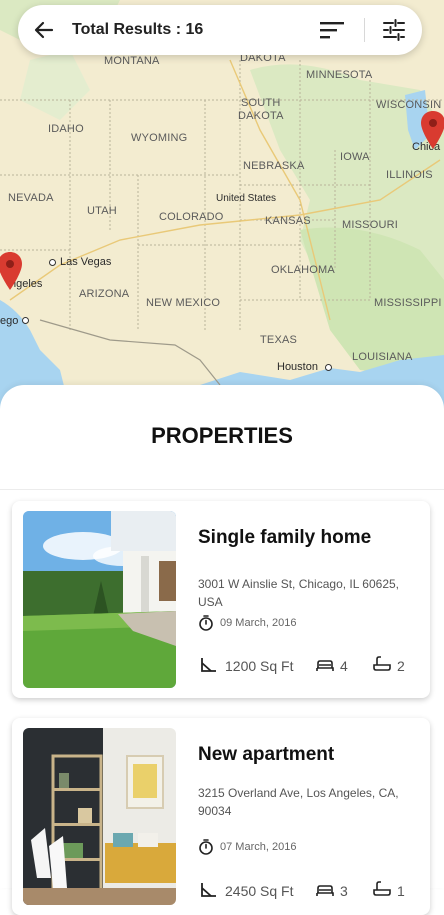 The width and height of the screenshot is (444, 915). What do you see at coordinates (259, 891) in the screenshot?
I see `property-area: 2450 Sq Ft` at bounding box center [259, 891].